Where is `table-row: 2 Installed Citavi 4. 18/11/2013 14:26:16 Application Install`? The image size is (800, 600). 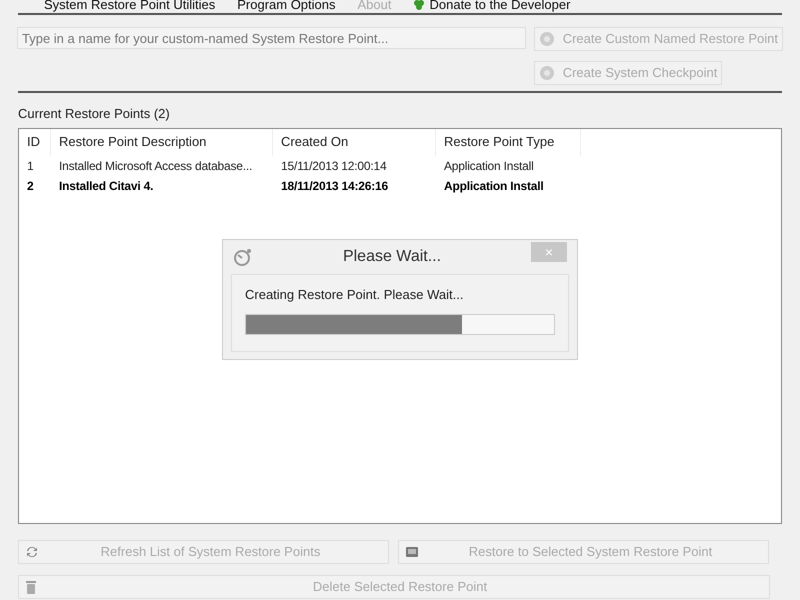 table-row: 2 Installed Citavi 4. 18/11/2013 14:26:16 Application Install is located at coordinates (400, 186).